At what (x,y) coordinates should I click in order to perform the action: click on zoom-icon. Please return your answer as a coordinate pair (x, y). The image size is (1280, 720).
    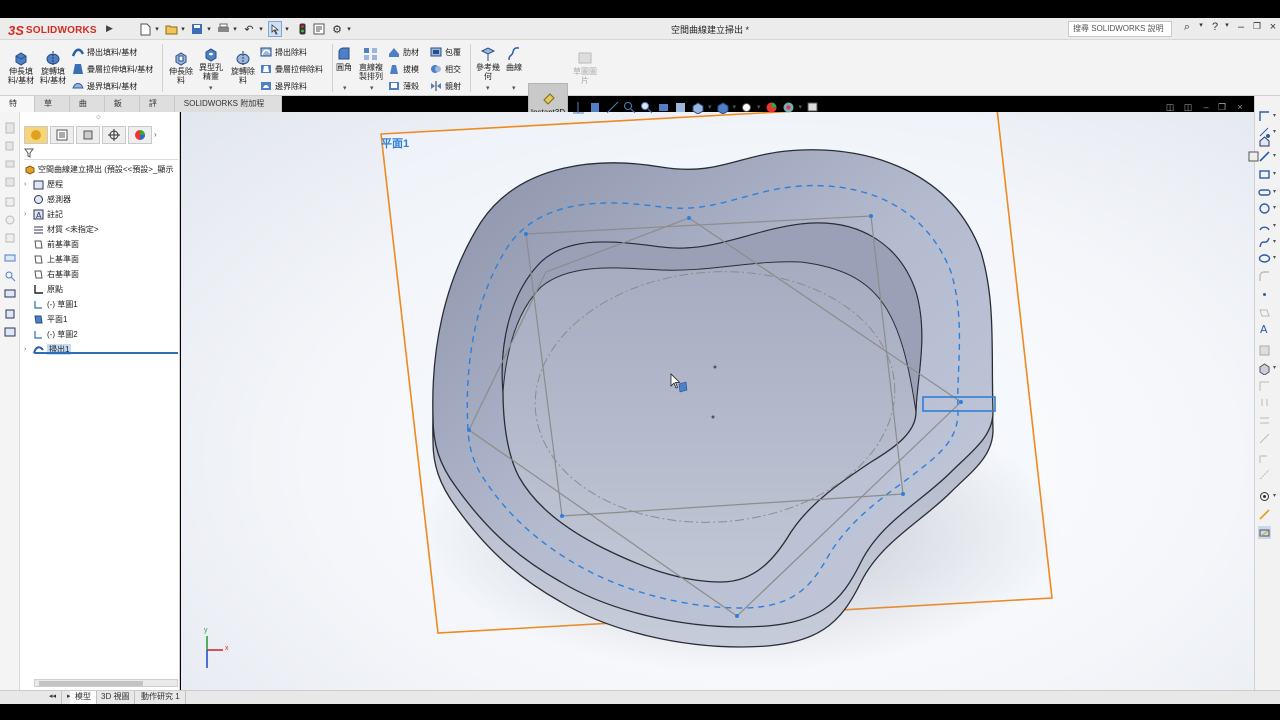
    Looking at the image, I should click on (10, 276).